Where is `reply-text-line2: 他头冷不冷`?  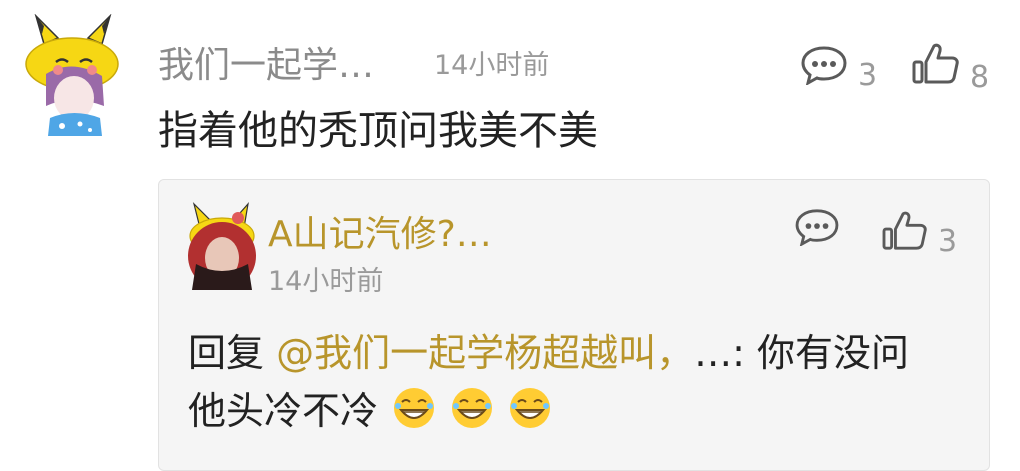
reply-text-line2: 他头冷不冷 is located at coordinates (370, 407).